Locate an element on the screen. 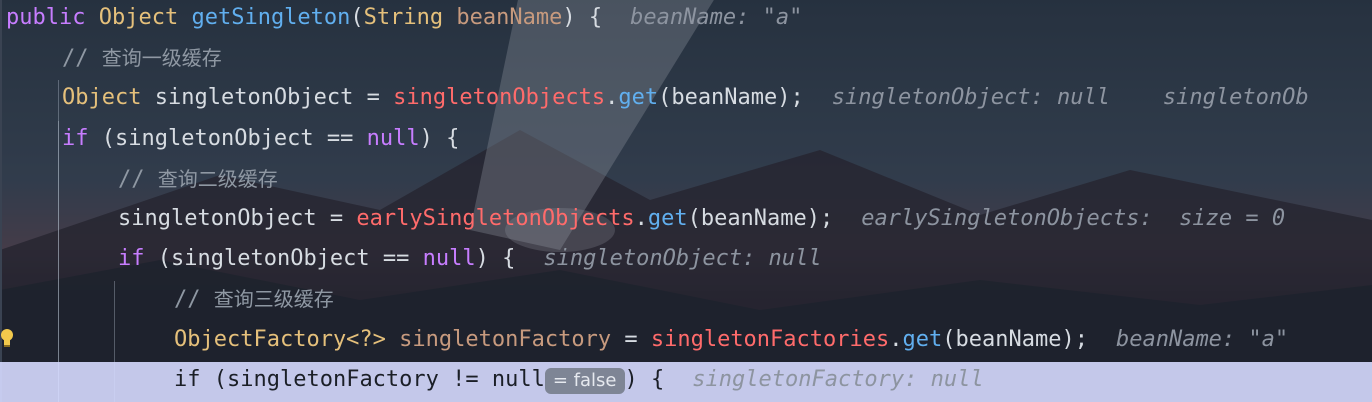  inline-debug-hint: singletonObject: null is located at coordinates (682, 259).